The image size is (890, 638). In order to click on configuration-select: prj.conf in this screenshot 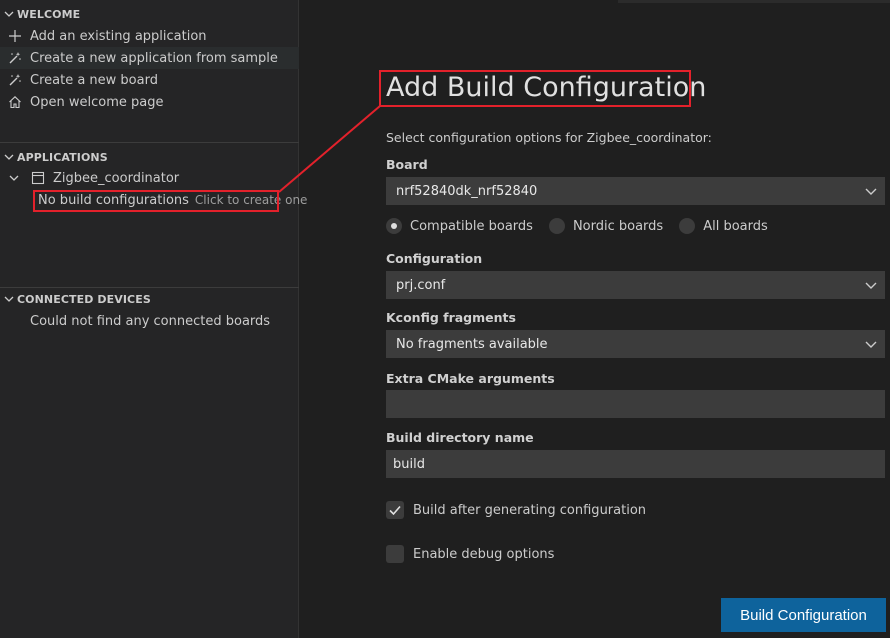, I will do `click(635, 285)`.